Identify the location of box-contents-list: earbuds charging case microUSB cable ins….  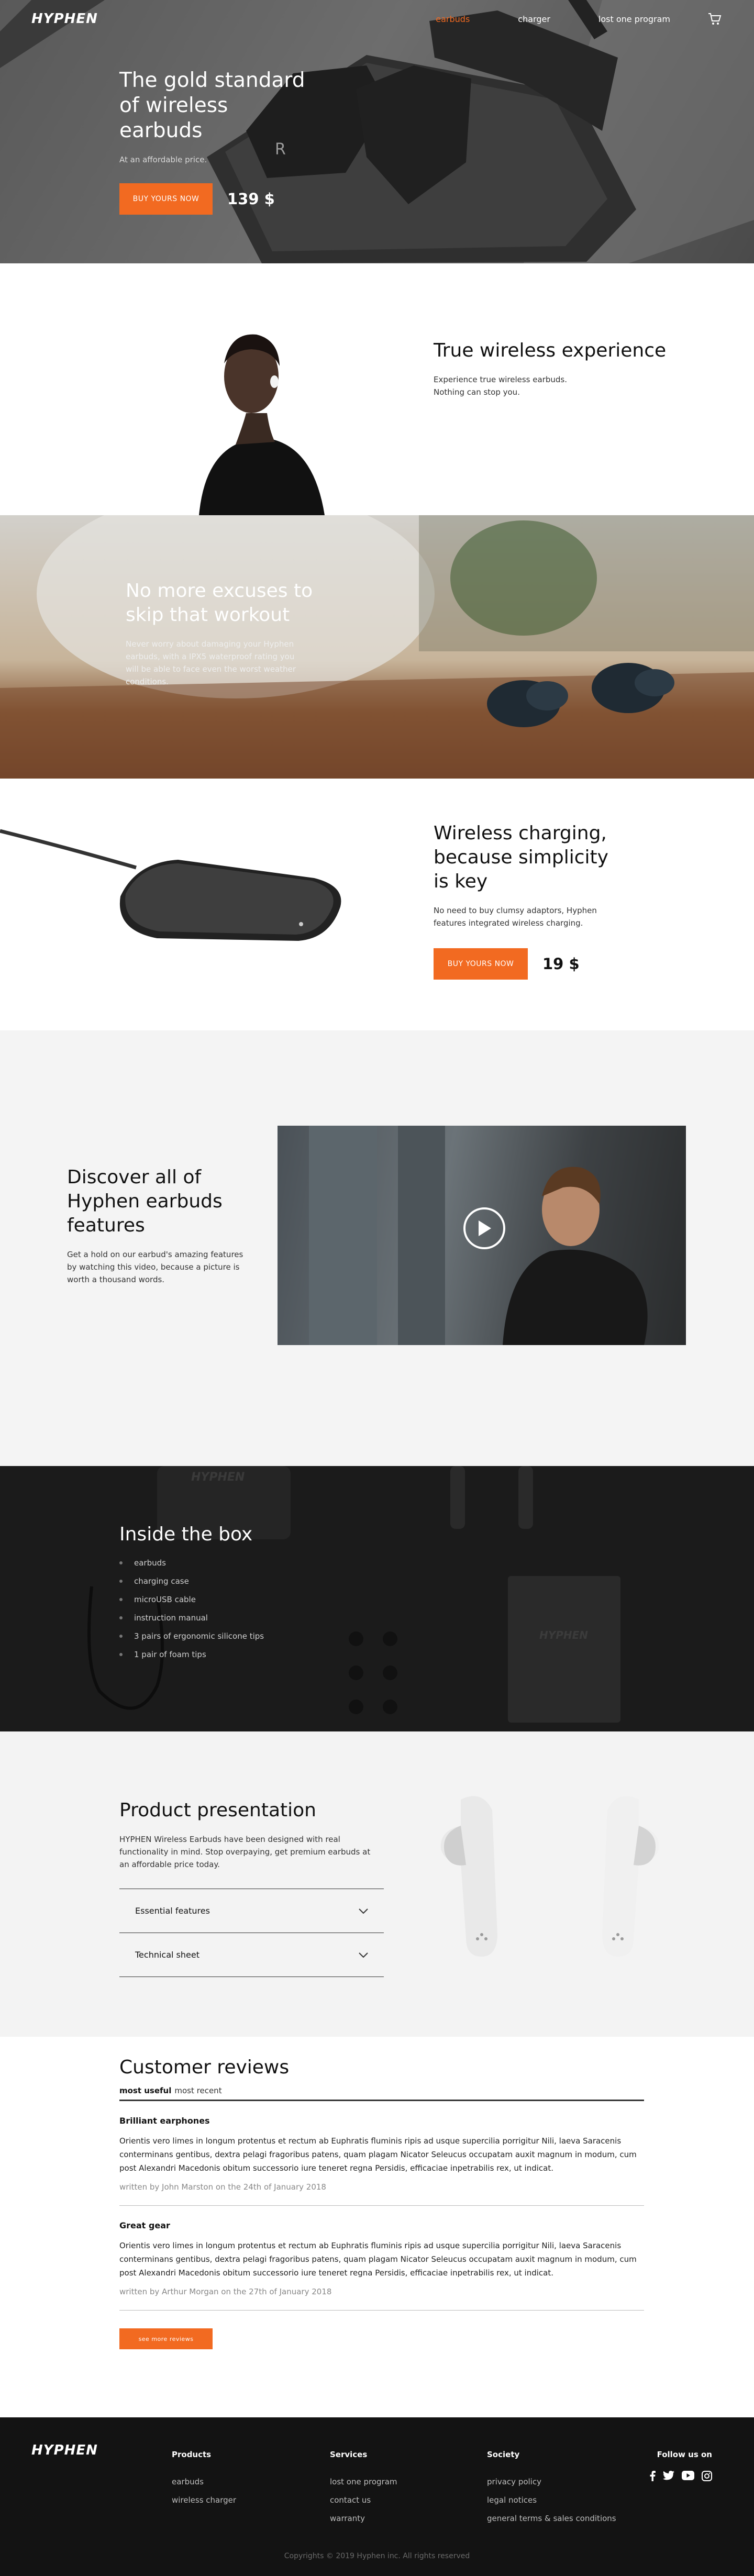
(191, 1608).